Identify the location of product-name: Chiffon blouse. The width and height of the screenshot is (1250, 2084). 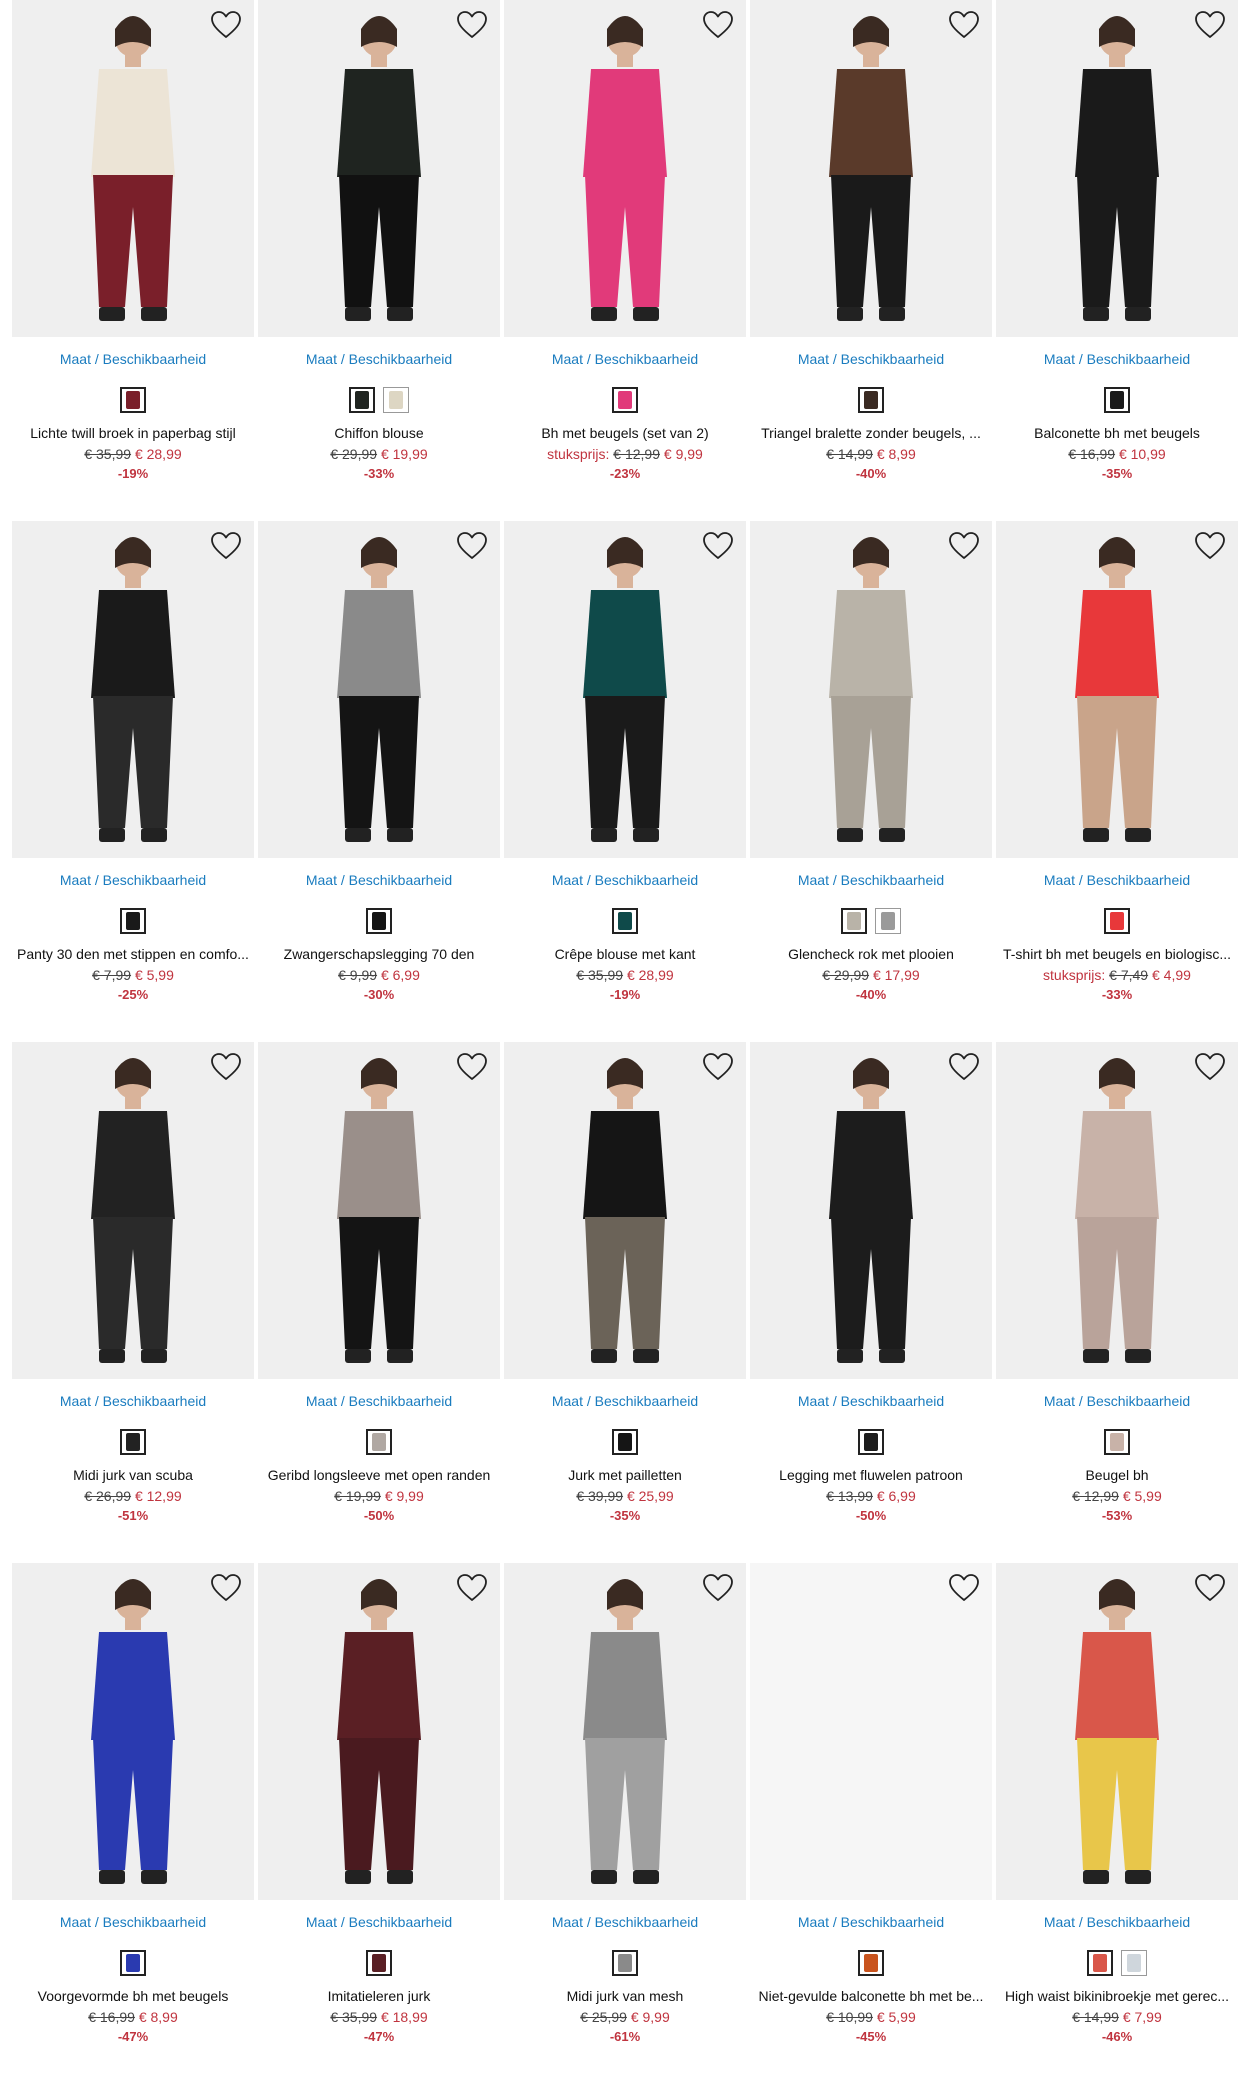
(379, 433).